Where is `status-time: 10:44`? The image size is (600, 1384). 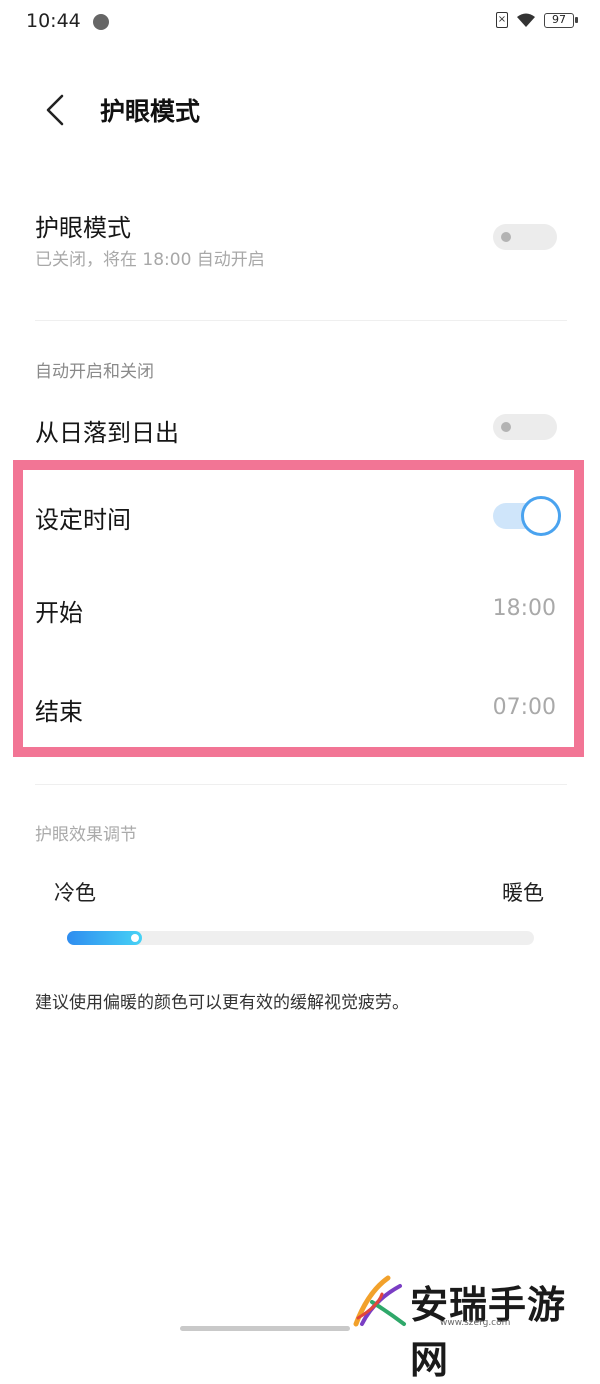
status-time: 10:44 is located at coordinates (53, 21).